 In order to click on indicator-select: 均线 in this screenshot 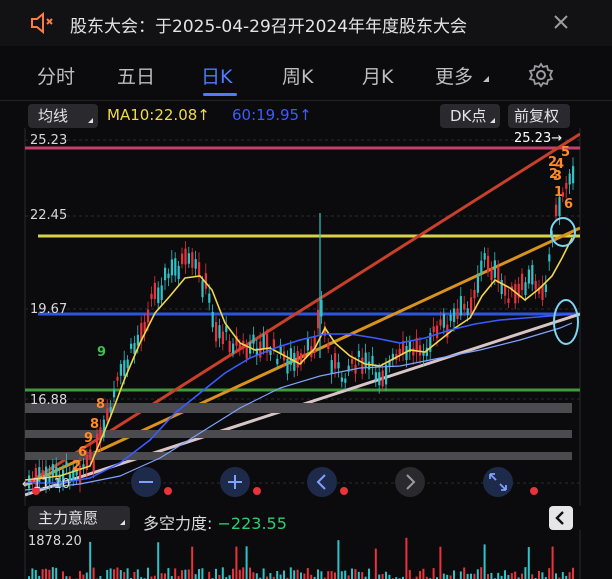, I will do `click(63, 116)`.